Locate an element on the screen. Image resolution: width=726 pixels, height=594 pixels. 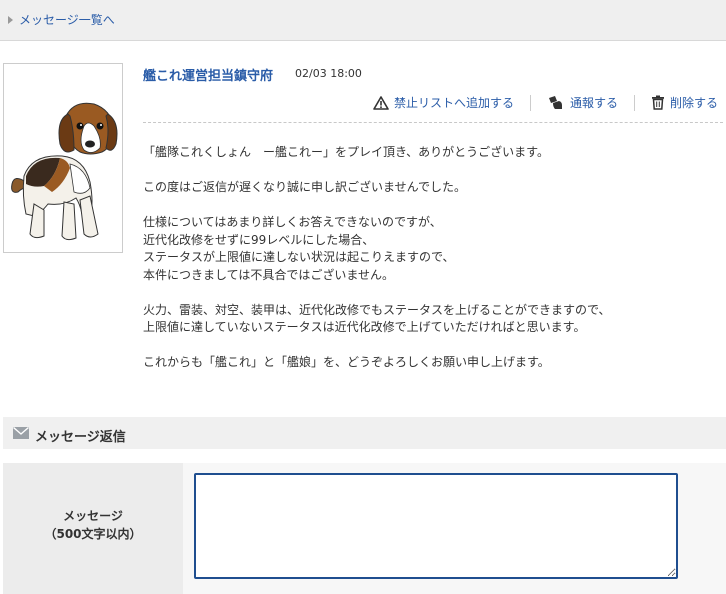
back-link-label: メッセージ一覧へ is located at coordinates (67, 20).